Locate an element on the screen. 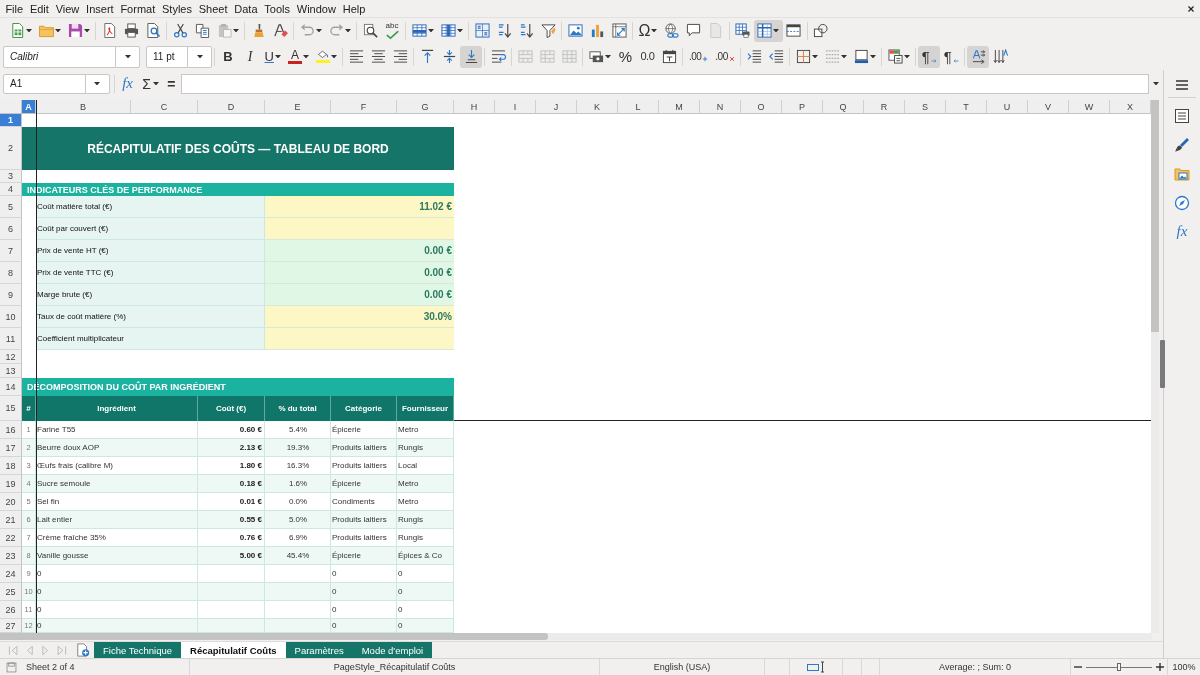  row-header: 10 is located at coordinates (11, 317).